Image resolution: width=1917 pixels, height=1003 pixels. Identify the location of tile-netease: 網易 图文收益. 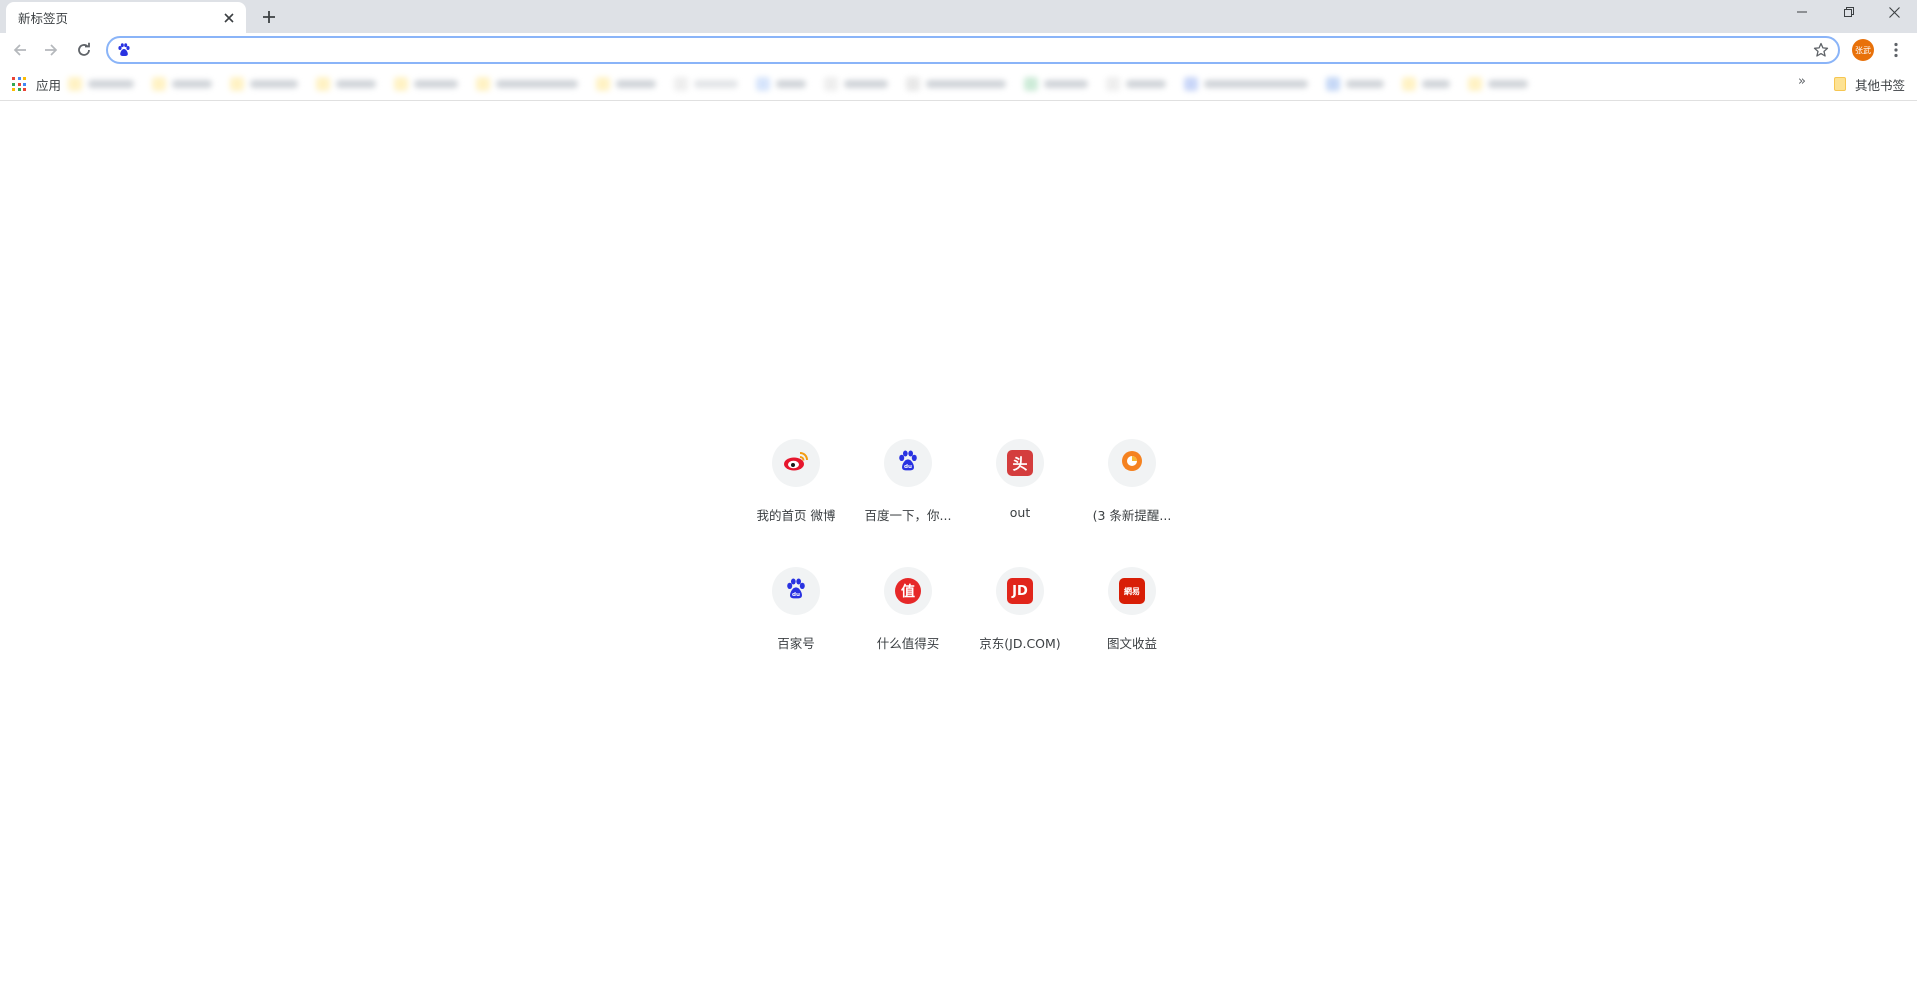
(1132, 623).